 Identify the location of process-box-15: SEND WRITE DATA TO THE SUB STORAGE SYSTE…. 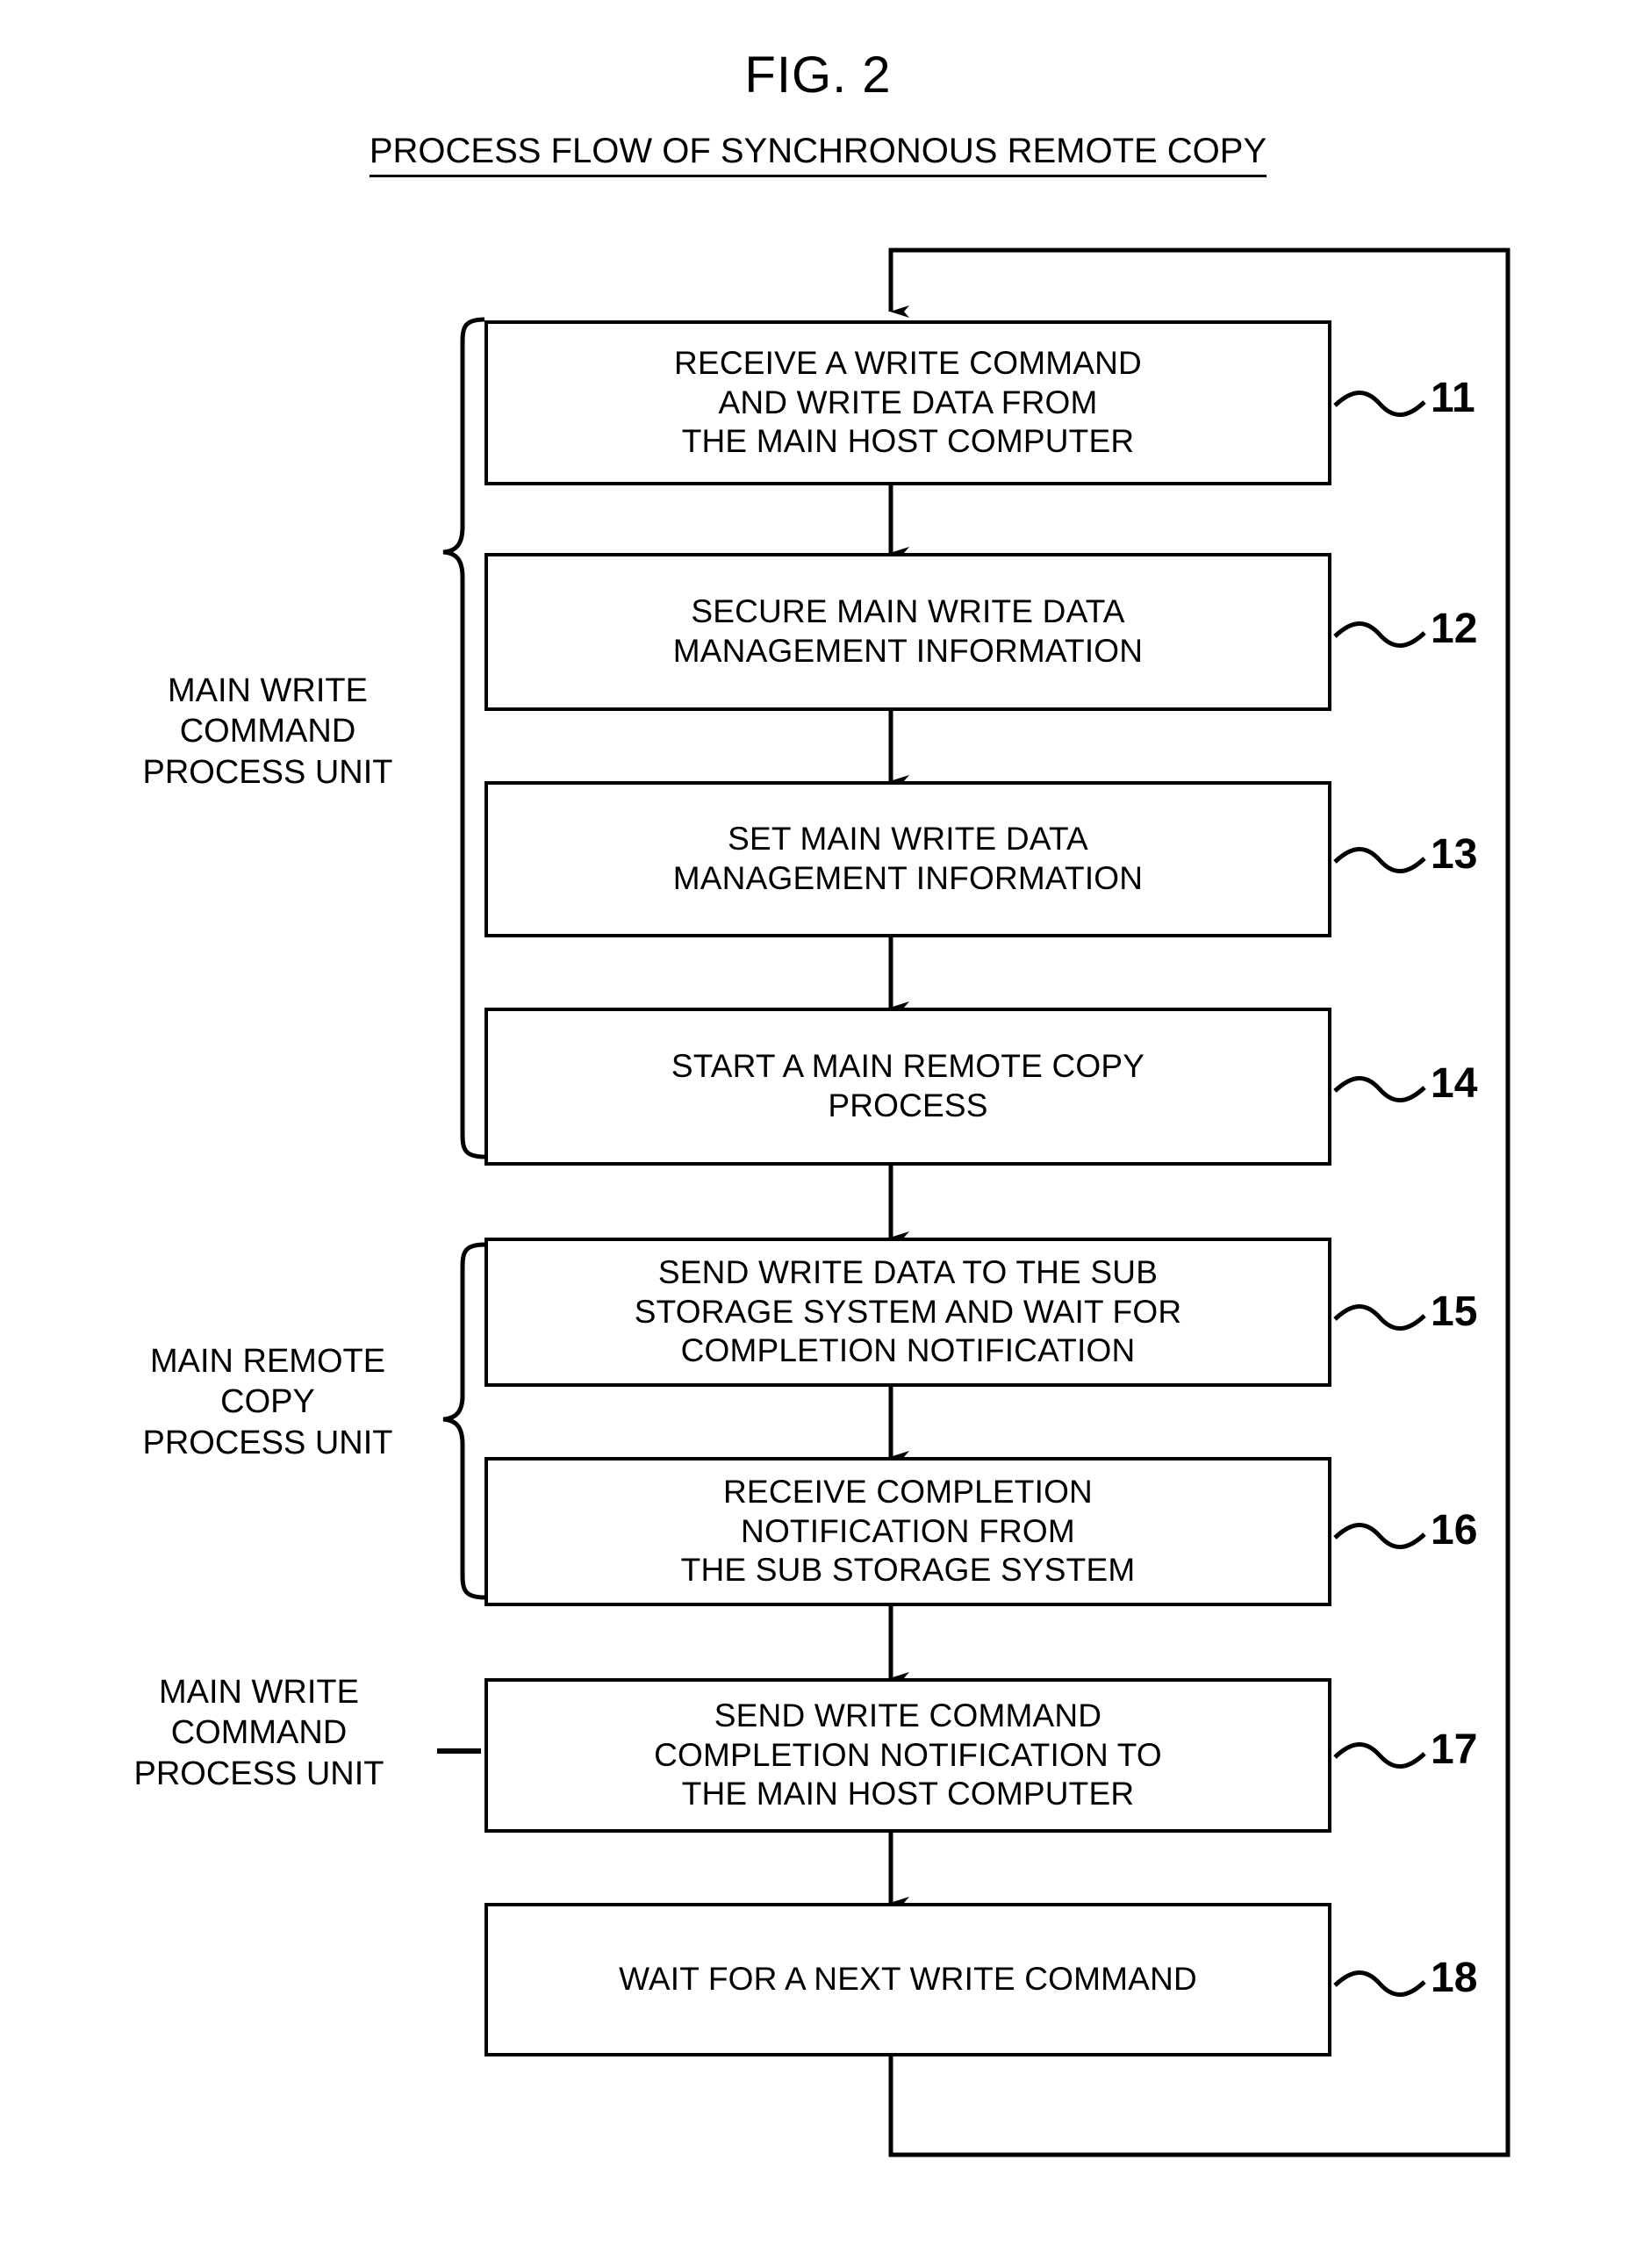
(907, 1312).